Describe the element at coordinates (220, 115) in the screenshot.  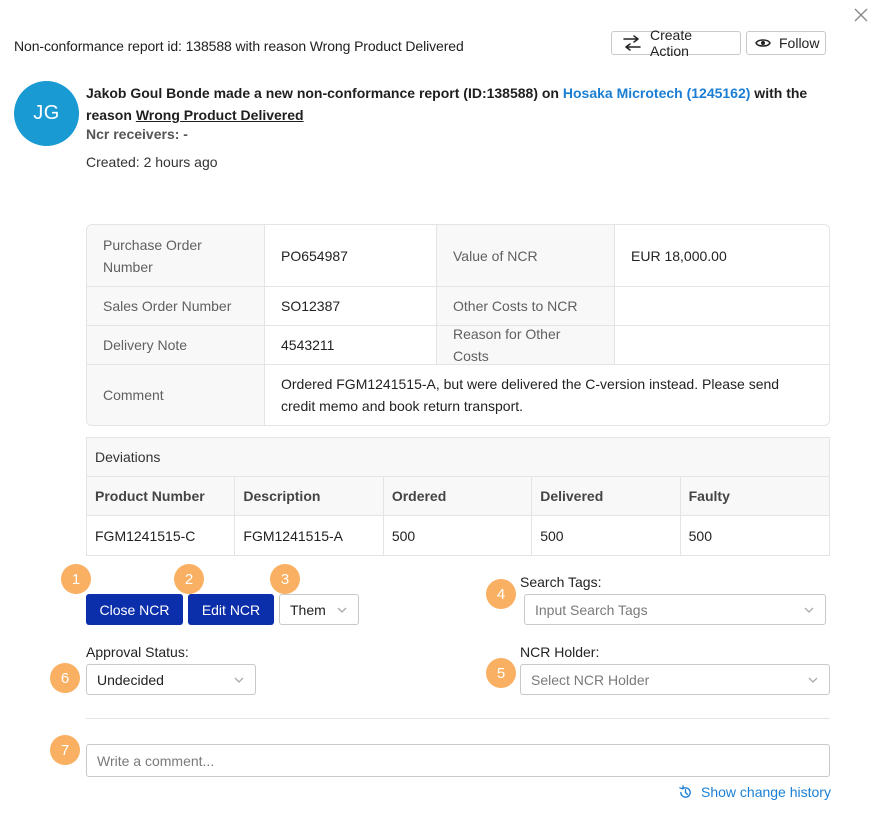
I see `reason-link: Wrong Product Delivered` at that location.